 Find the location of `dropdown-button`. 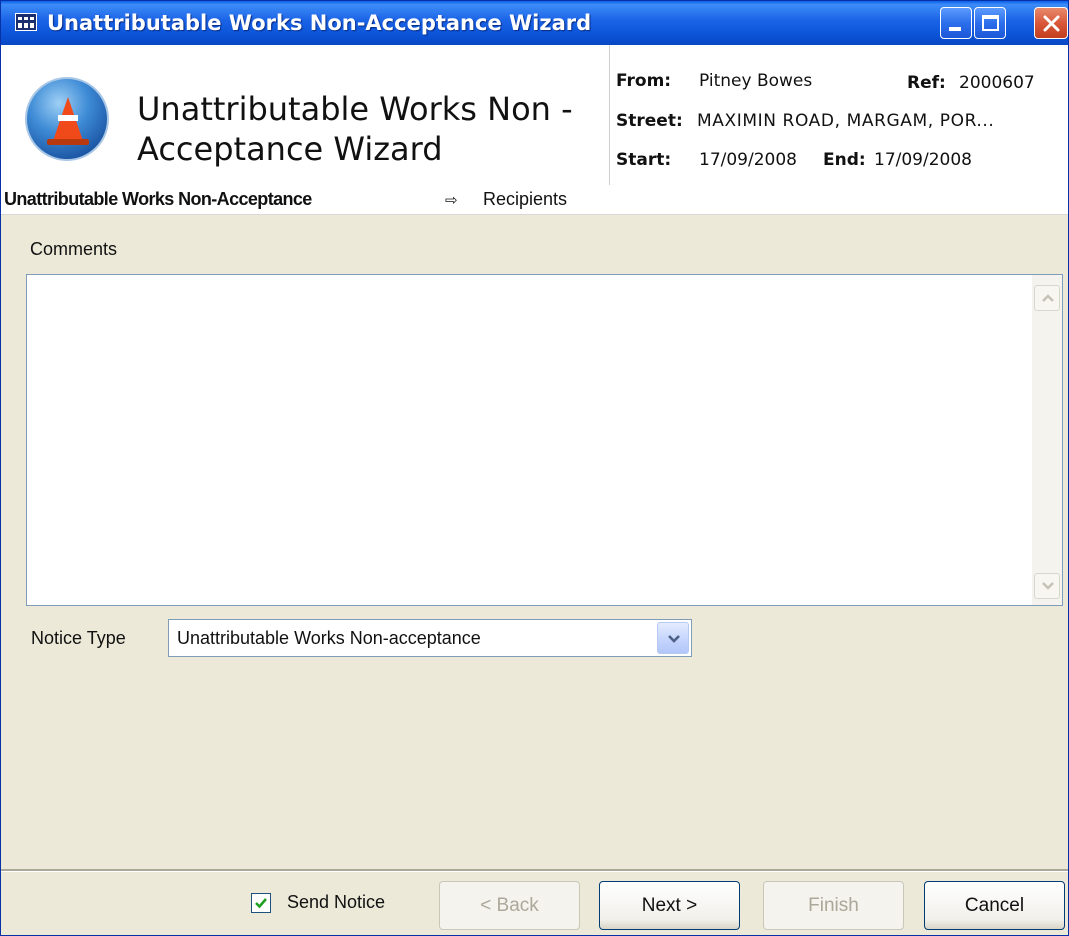

dropdown-button is located at coordinates (673, 638).